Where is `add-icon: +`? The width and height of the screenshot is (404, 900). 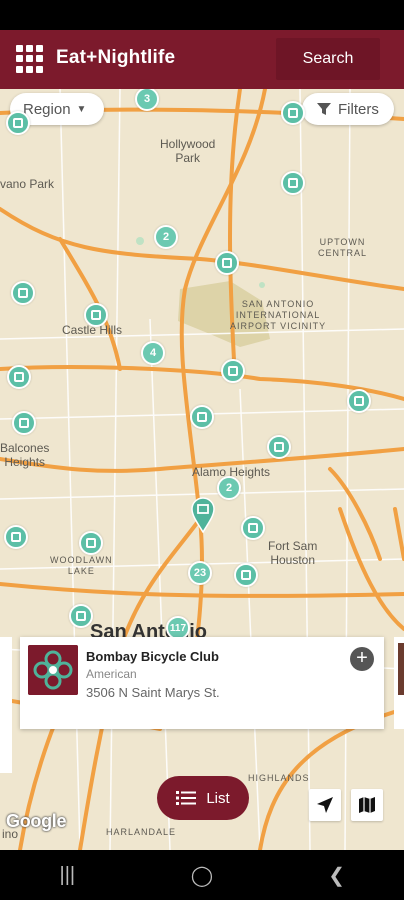
add-icon: + is located at coordinates (362, 659).